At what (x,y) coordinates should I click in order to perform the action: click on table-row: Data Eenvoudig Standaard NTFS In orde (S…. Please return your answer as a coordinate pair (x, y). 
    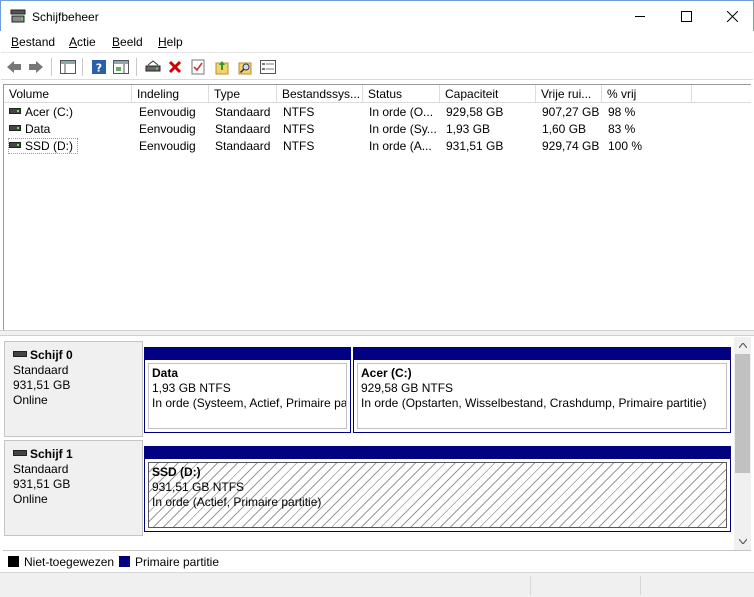
    Looking at the image, I should click on (377, 129).